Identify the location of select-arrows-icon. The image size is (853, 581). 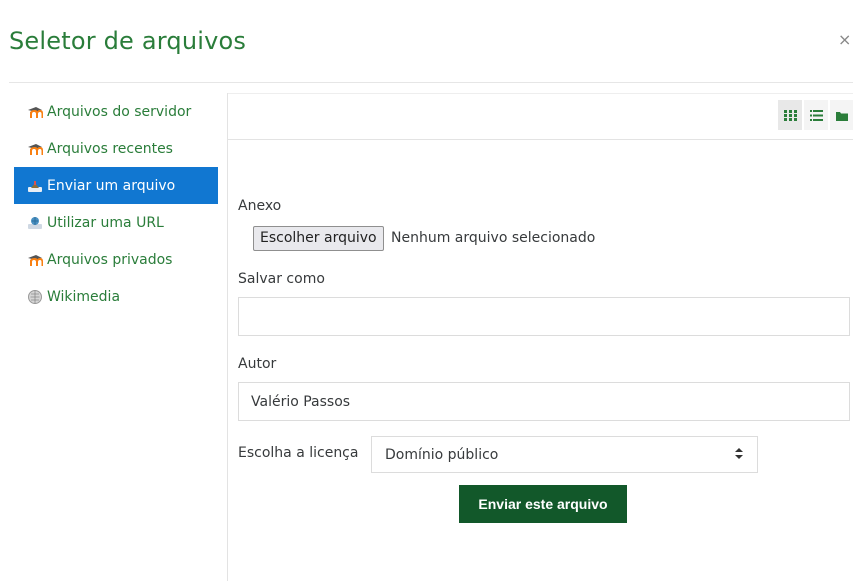
(739, 455).